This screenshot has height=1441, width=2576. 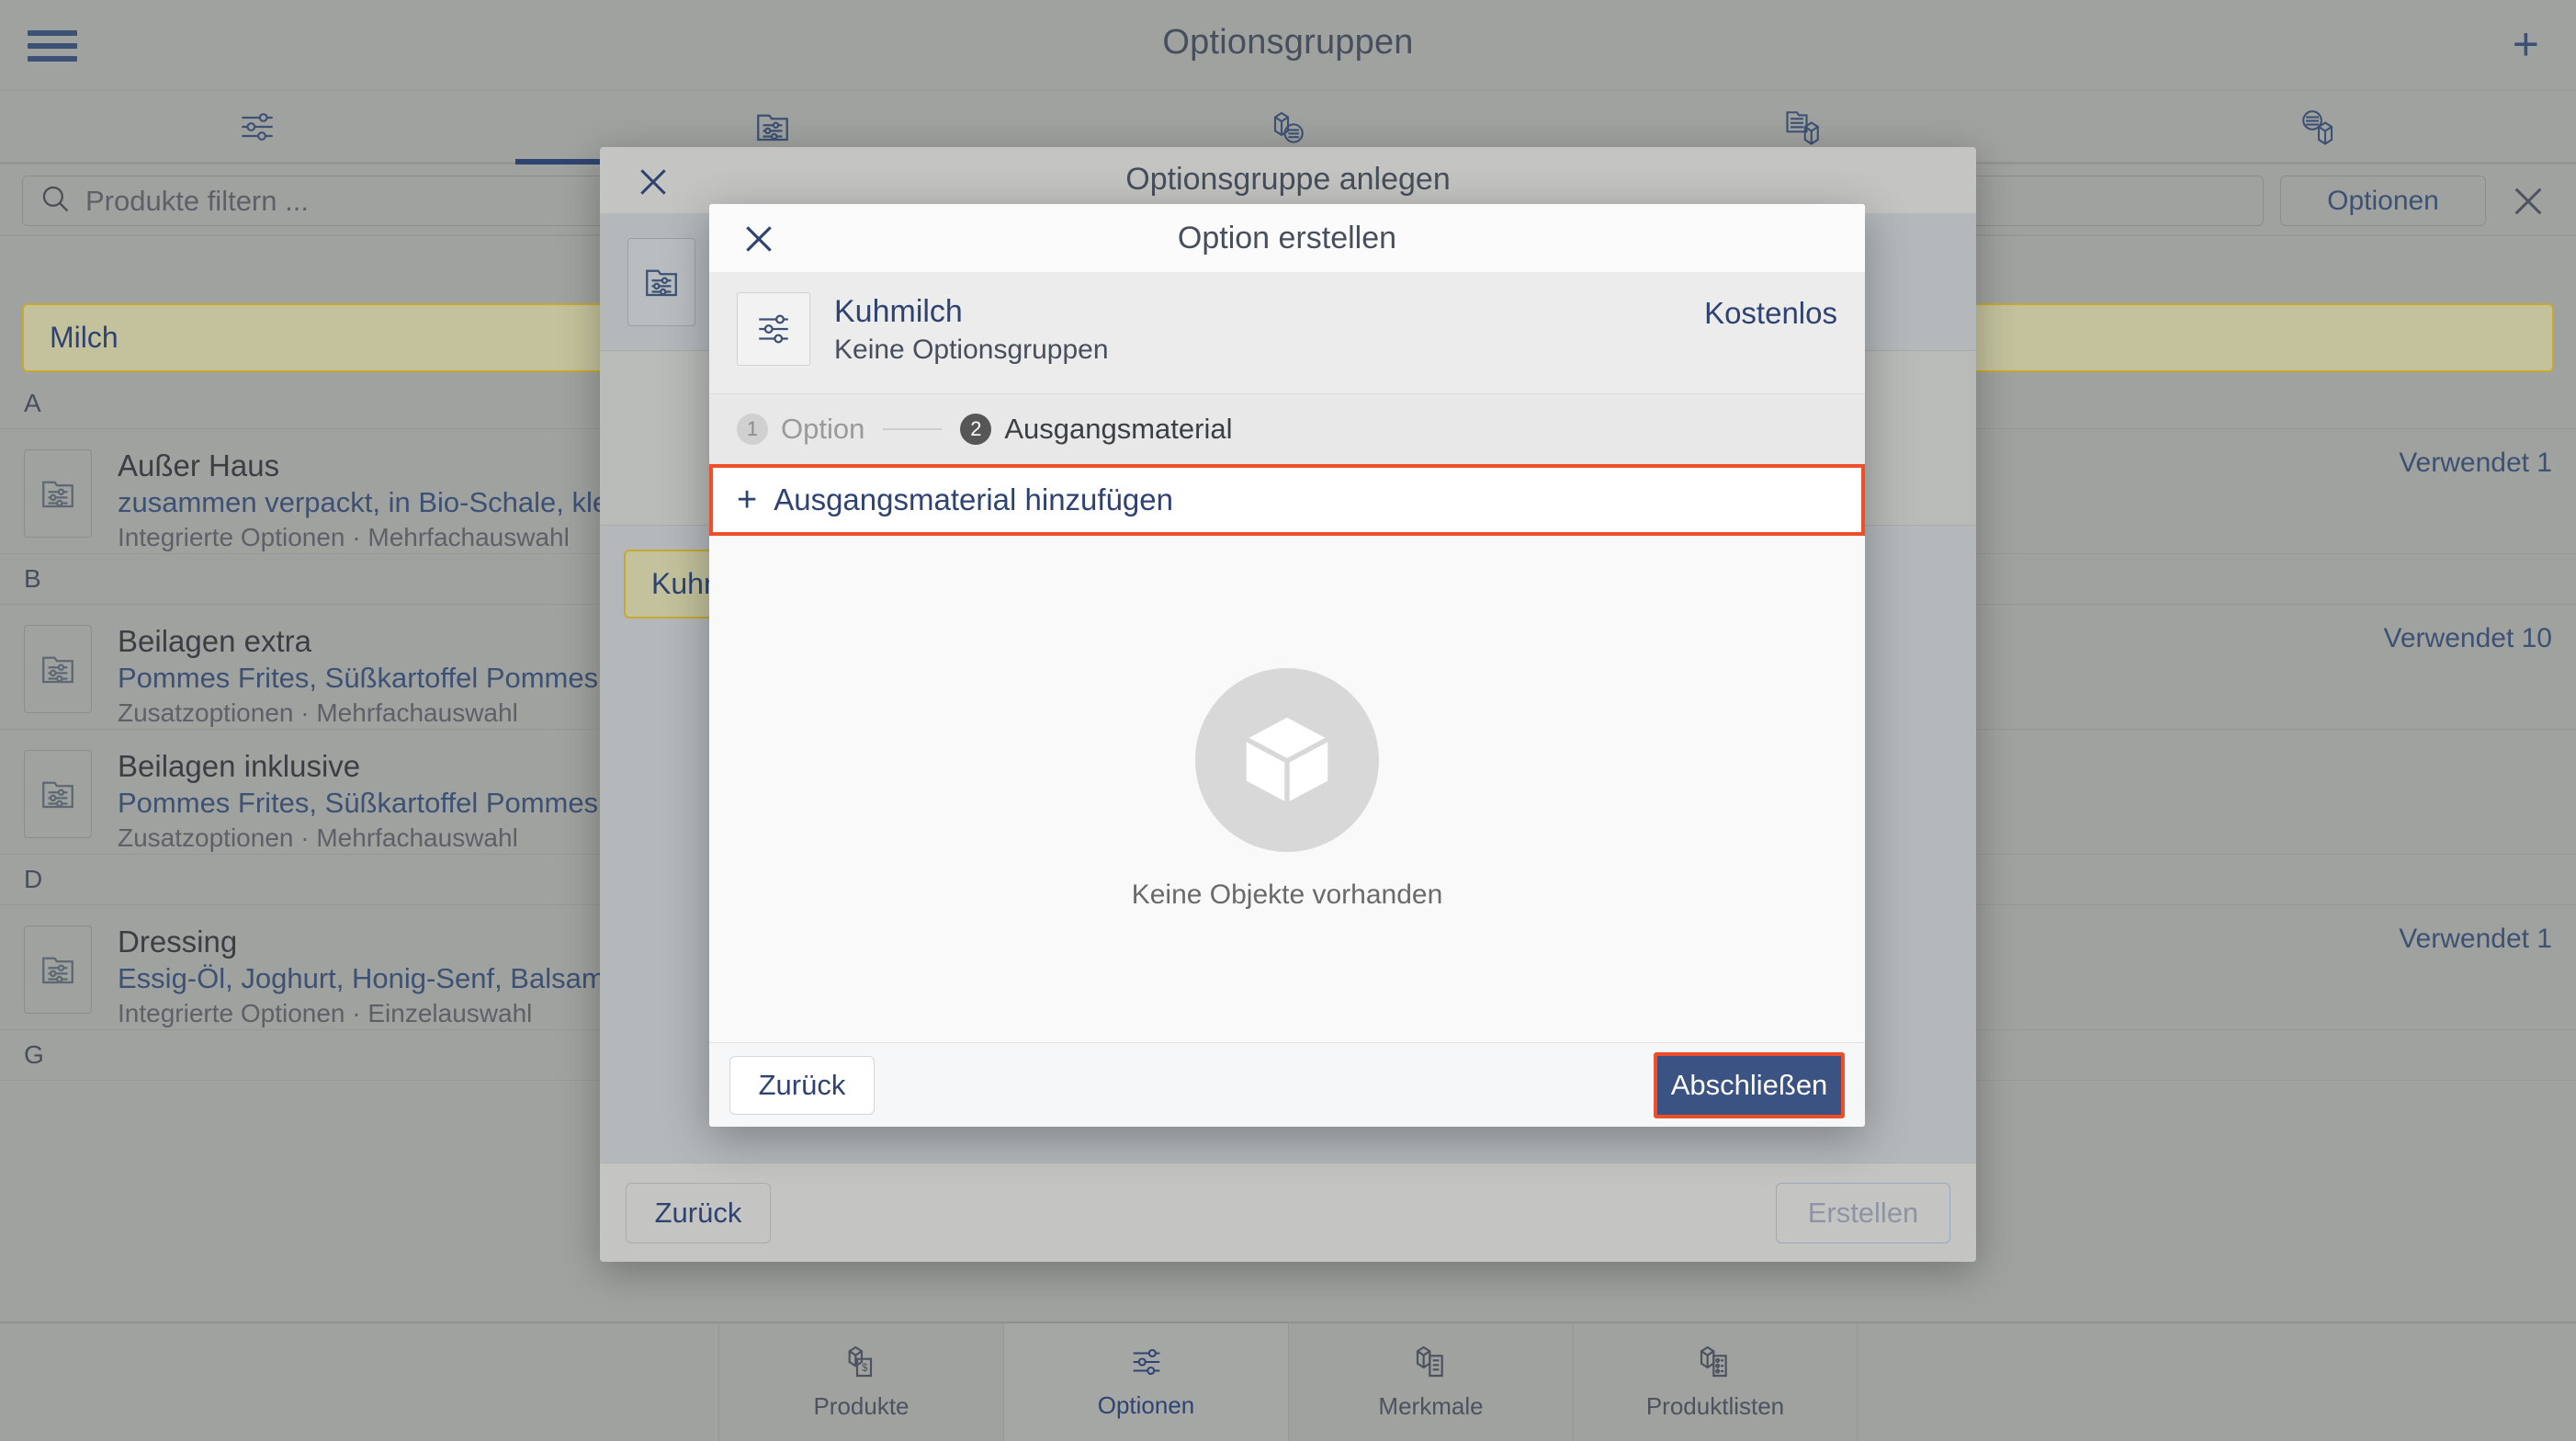 I want to click on inner-dialog-title: Option erstellen, so click(x=1287, y=238).